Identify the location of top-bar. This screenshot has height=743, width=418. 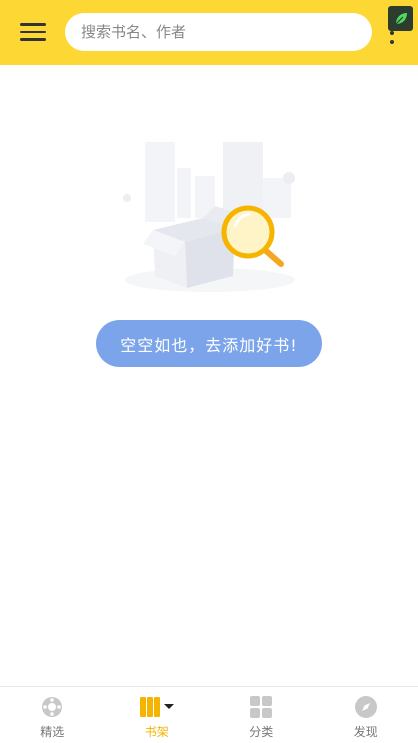
(209, 32).